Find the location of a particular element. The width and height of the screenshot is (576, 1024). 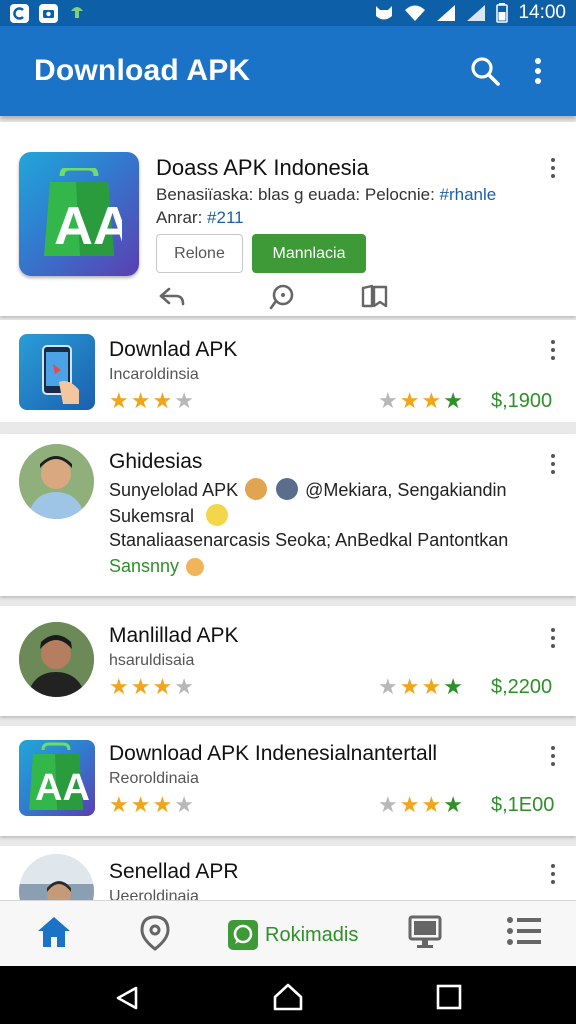

overflow-menu-icon is located at coordinates (538, 71).